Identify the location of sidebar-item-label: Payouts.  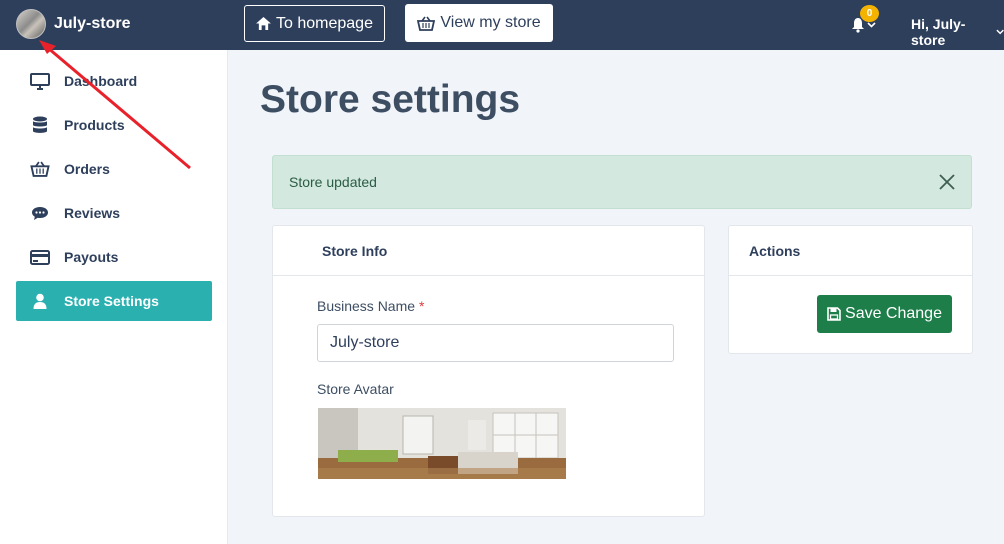
(91, 257).